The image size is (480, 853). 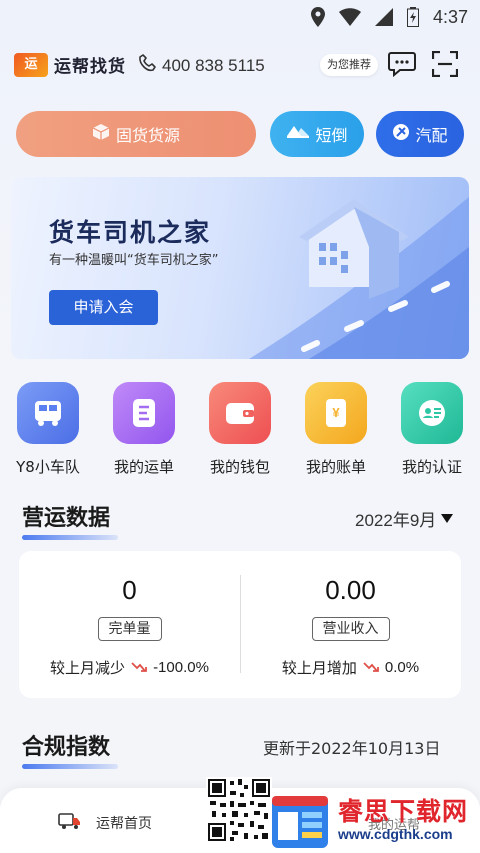 I want to click on compare-pct: 0.0%, so click(x=402, y=667).